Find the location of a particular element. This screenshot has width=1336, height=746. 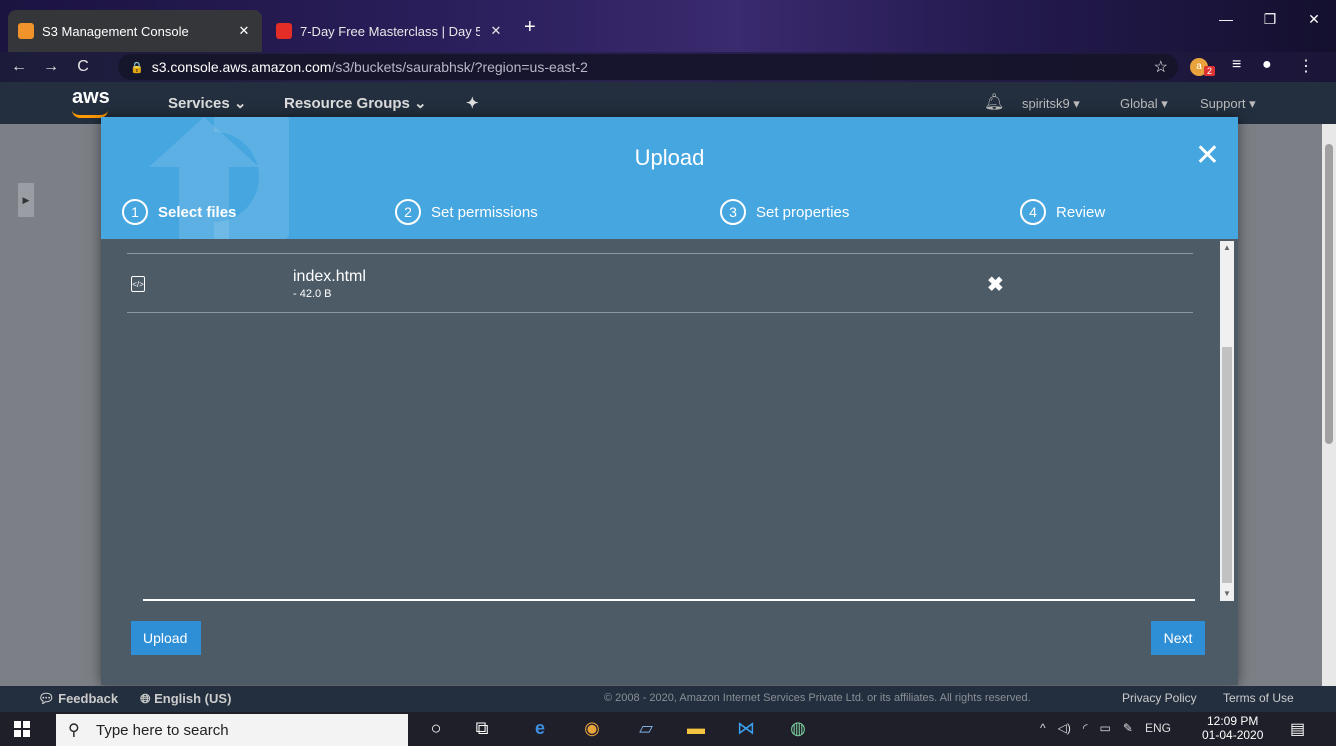

step-number: 1 is located at coordinates (135, 212).